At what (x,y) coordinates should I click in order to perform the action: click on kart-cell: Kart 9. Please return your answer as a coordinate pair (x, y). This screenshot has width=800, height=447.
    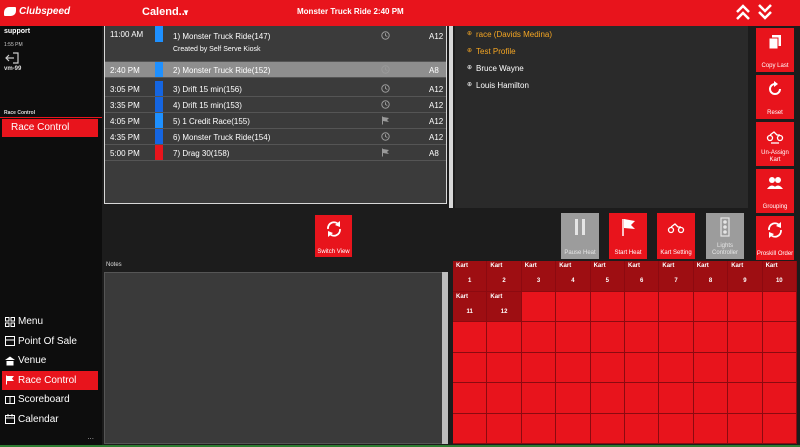
    Looking at the image, I should click on (745, 276).